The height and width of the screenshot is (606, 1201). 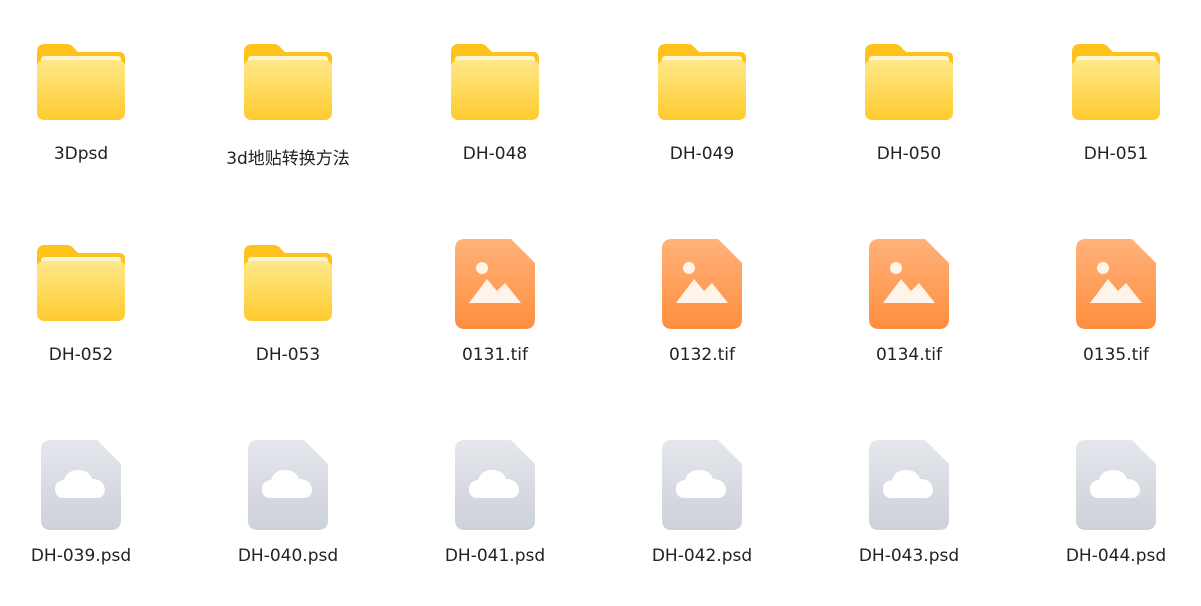 What do you see at coordinates (1116, 556) in the screenshot?
I see `item-name: DH-044.psd` at bounding box center [1116, 556].